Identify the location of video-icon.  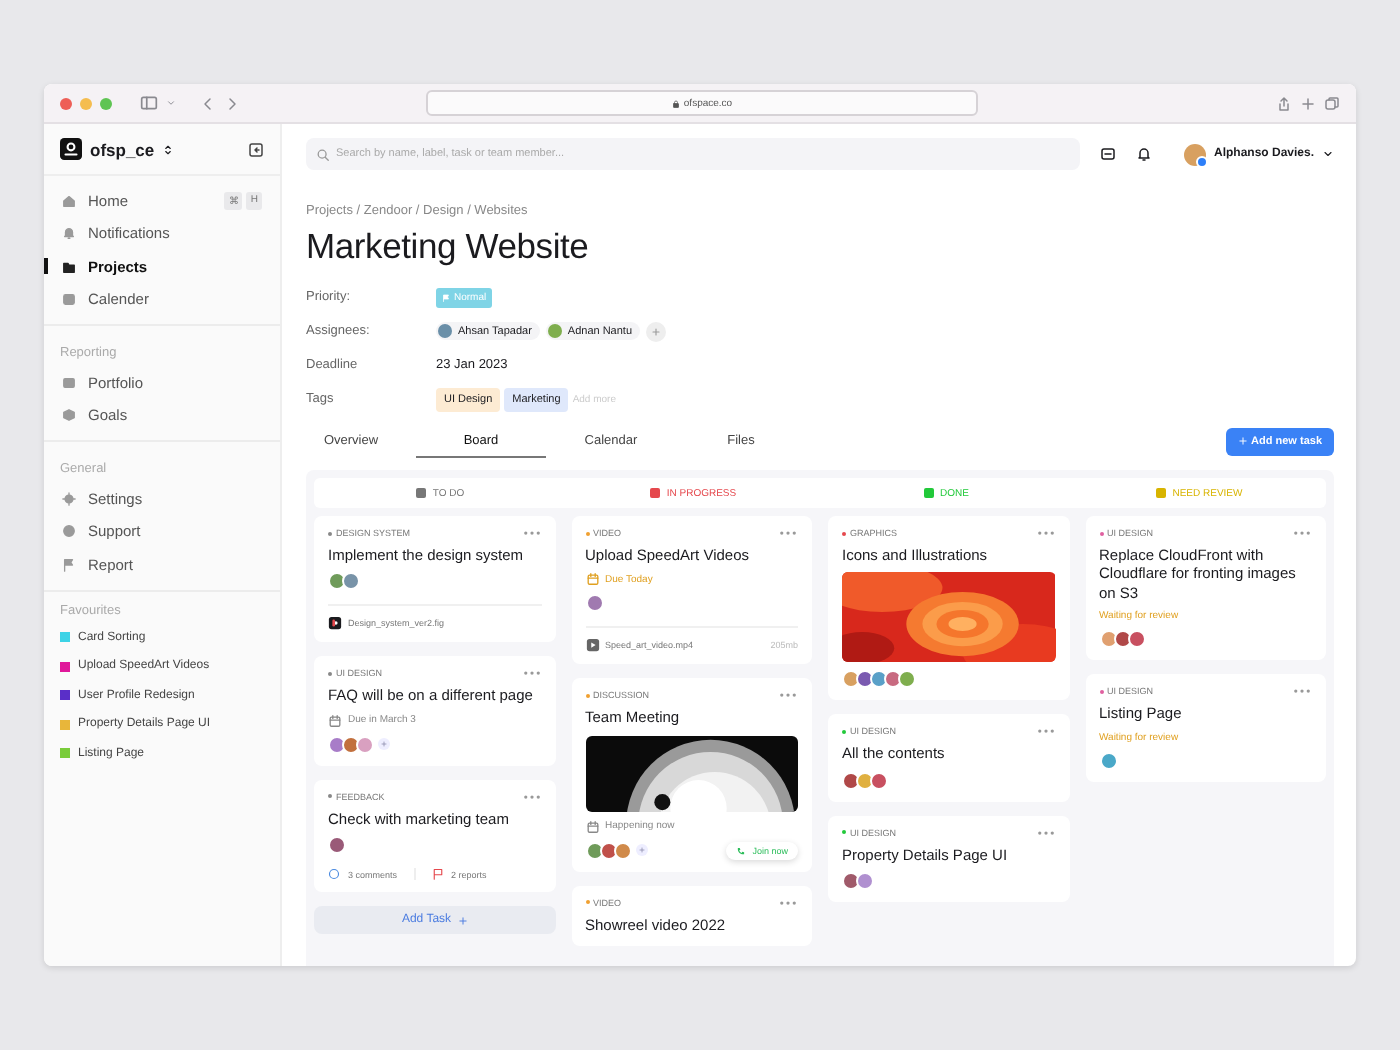
(592, 645).